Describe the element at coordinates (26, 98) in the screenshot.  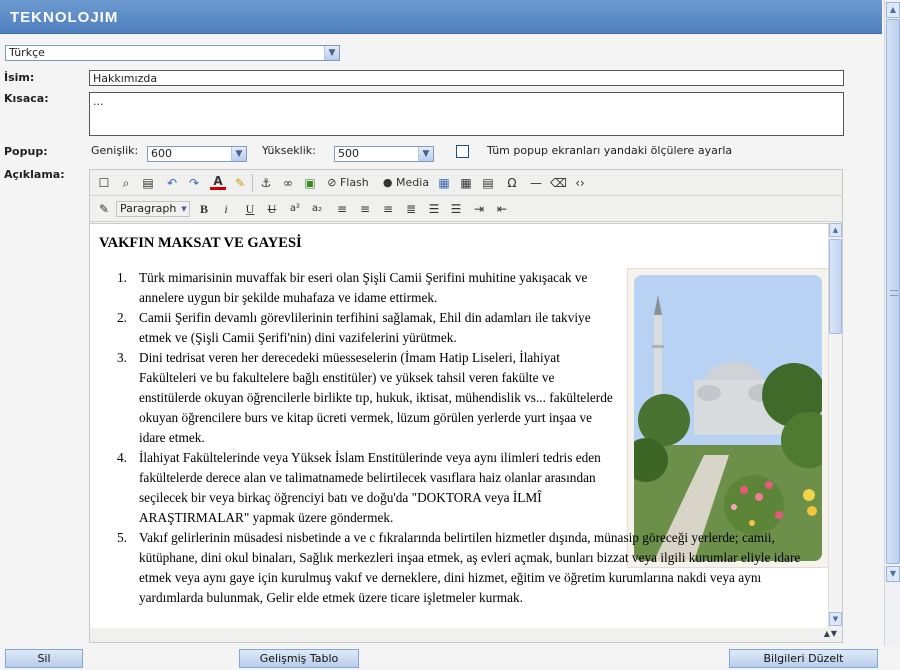
I see `short-label: Kısaca:` at that location.